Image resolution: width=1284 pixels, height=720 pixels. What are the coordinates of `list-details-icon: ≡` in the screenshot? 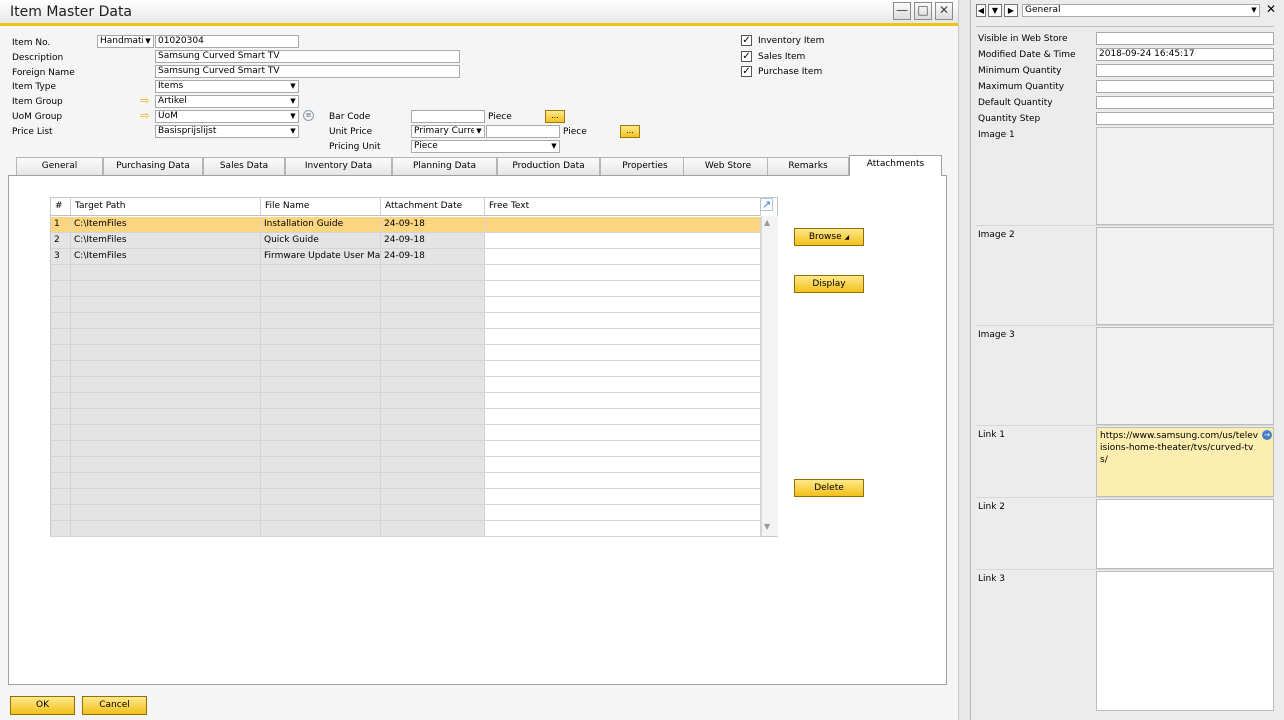 It's located at (308, 115).